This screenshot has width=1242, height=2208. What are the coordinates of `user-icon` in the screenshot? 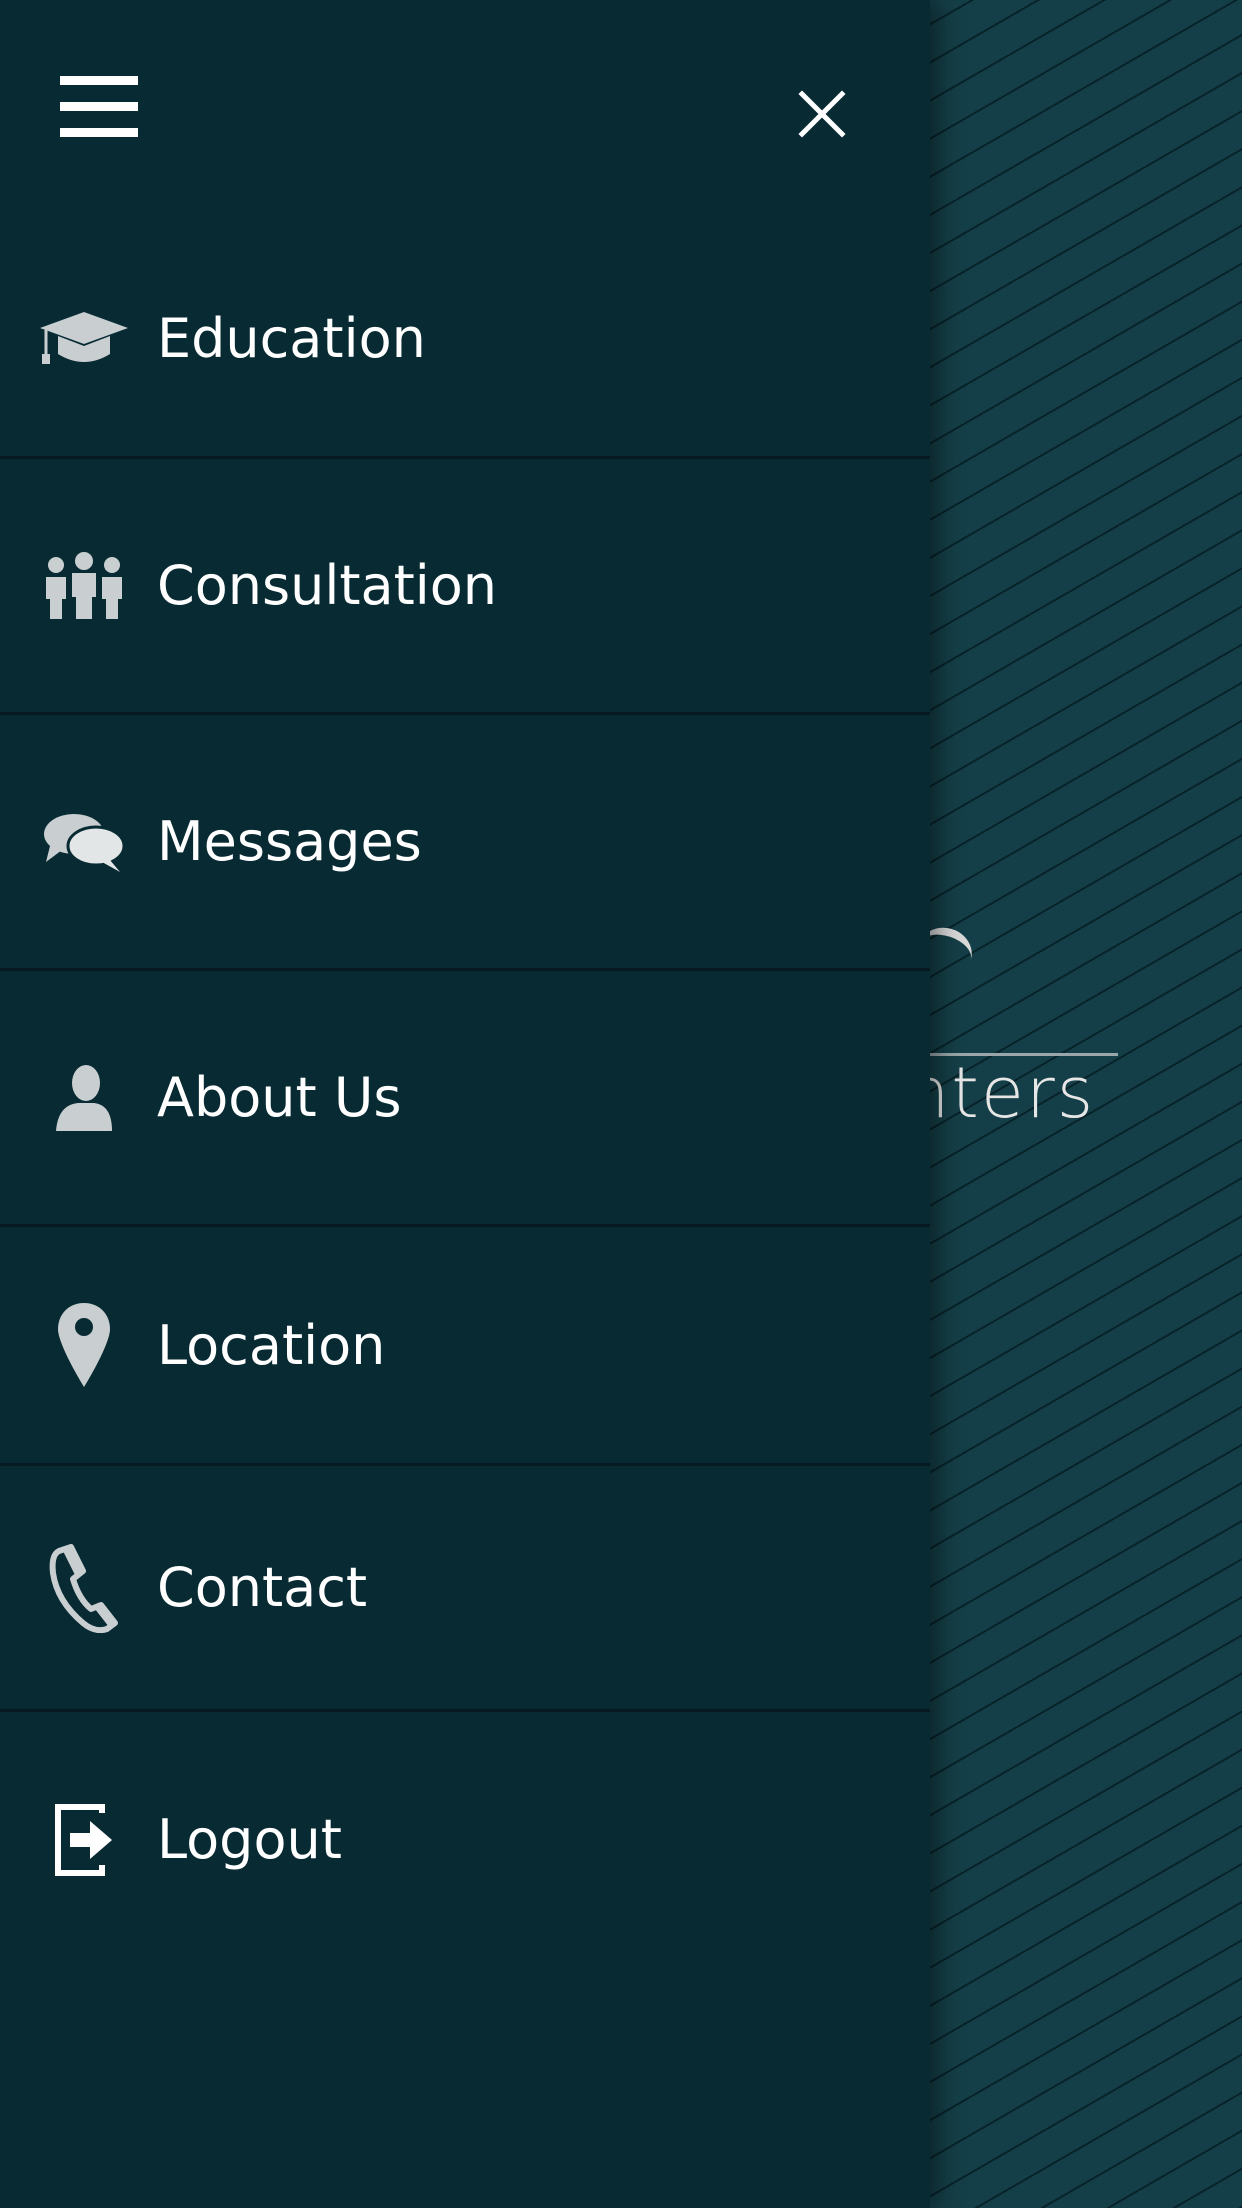 It's located at (84, 1097).